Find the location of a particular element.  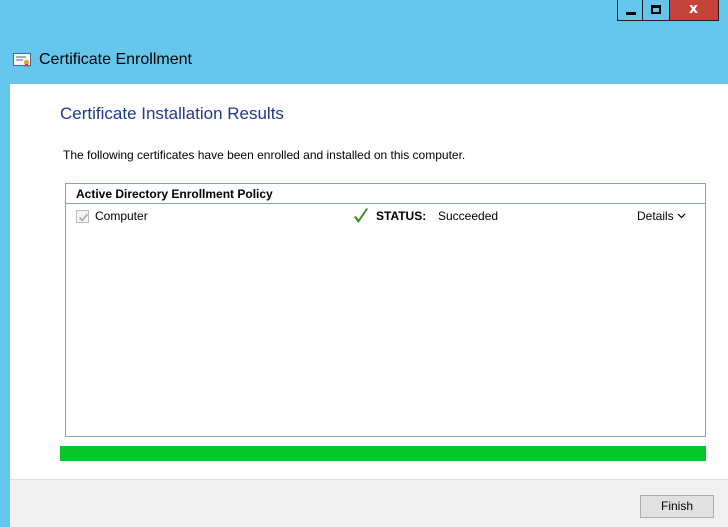

close-button: x is located at coordinates (694, 10).